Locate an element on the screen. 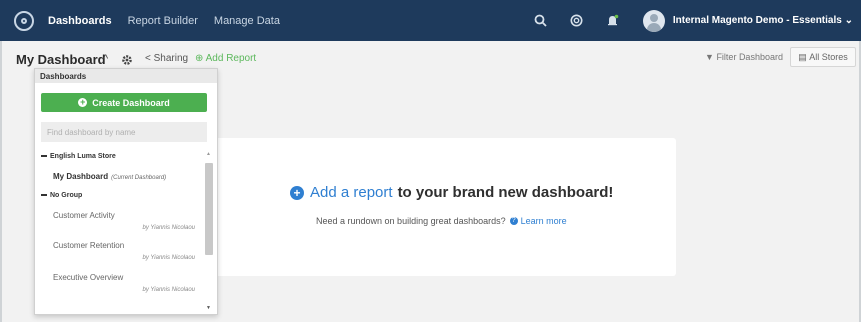  list-item: Executive Overview by Yiannis Nicolaou is located at coordinates (119, 288).